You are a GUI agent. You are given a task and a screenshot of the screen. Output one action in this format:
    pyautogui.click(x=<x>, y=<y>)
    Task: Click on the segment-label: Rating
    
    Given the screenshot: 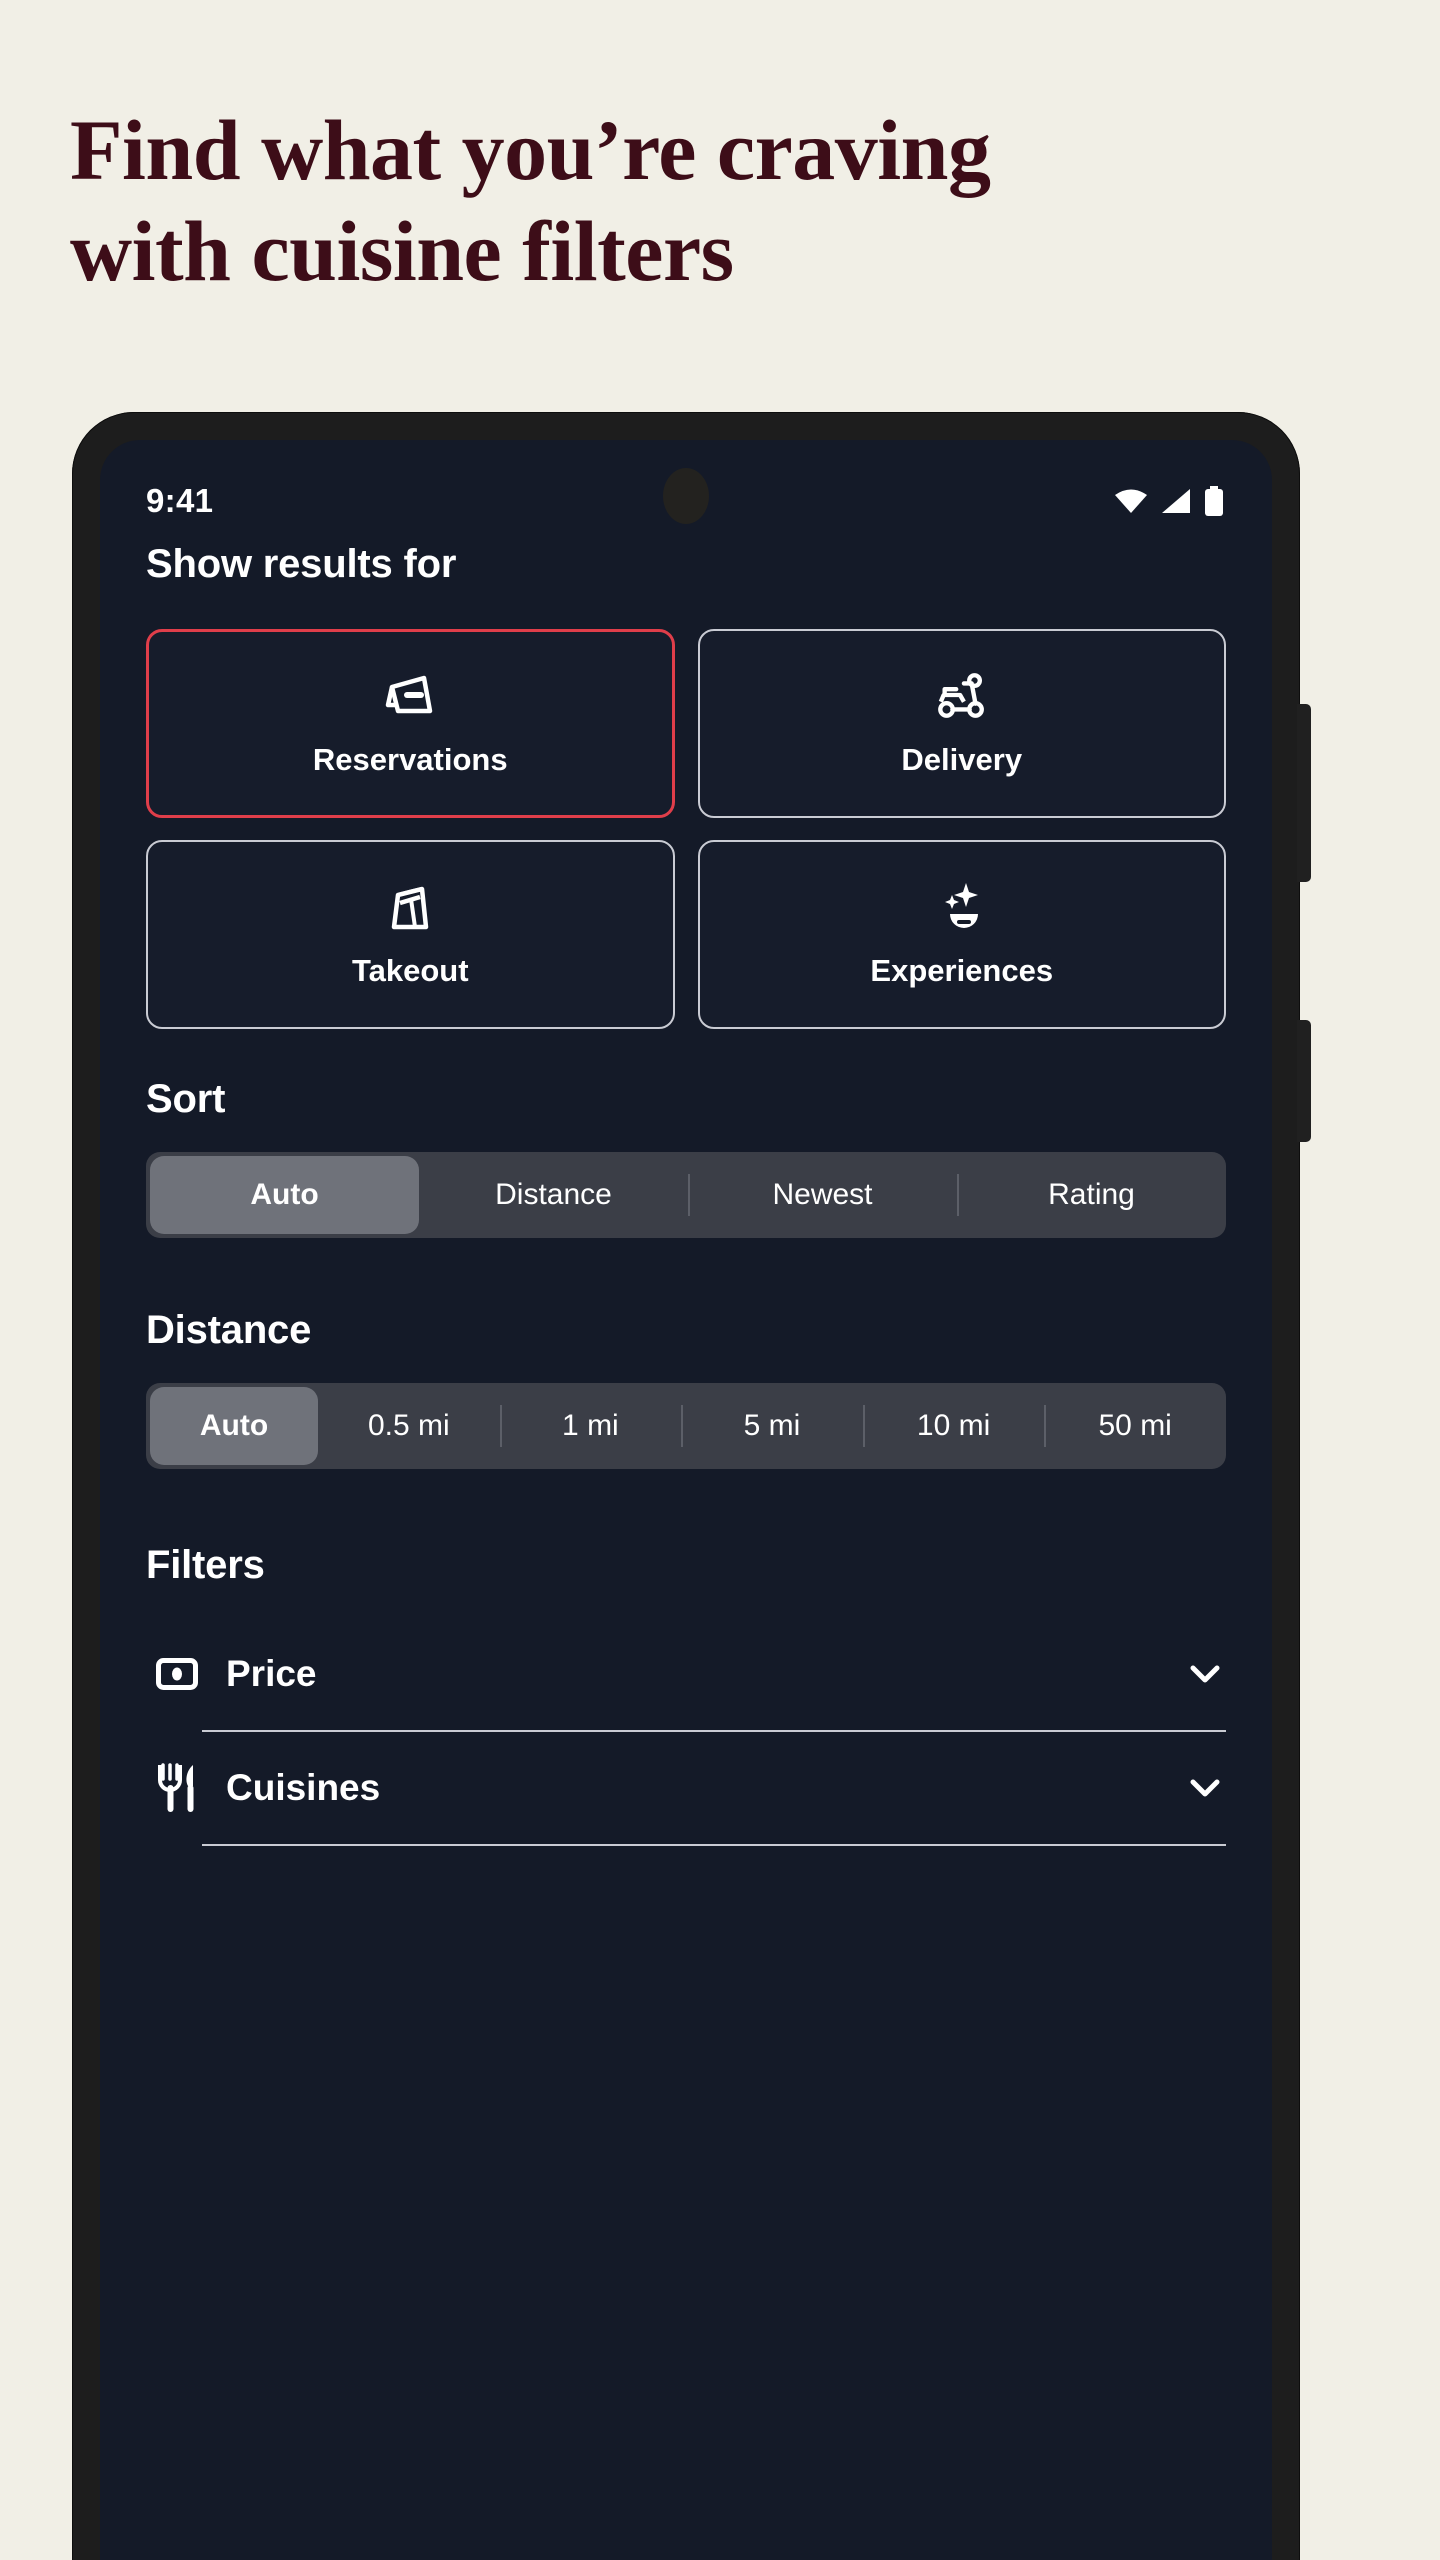 What is the action you would take?
    pyautogui.click(x=1091, y=1194)
    